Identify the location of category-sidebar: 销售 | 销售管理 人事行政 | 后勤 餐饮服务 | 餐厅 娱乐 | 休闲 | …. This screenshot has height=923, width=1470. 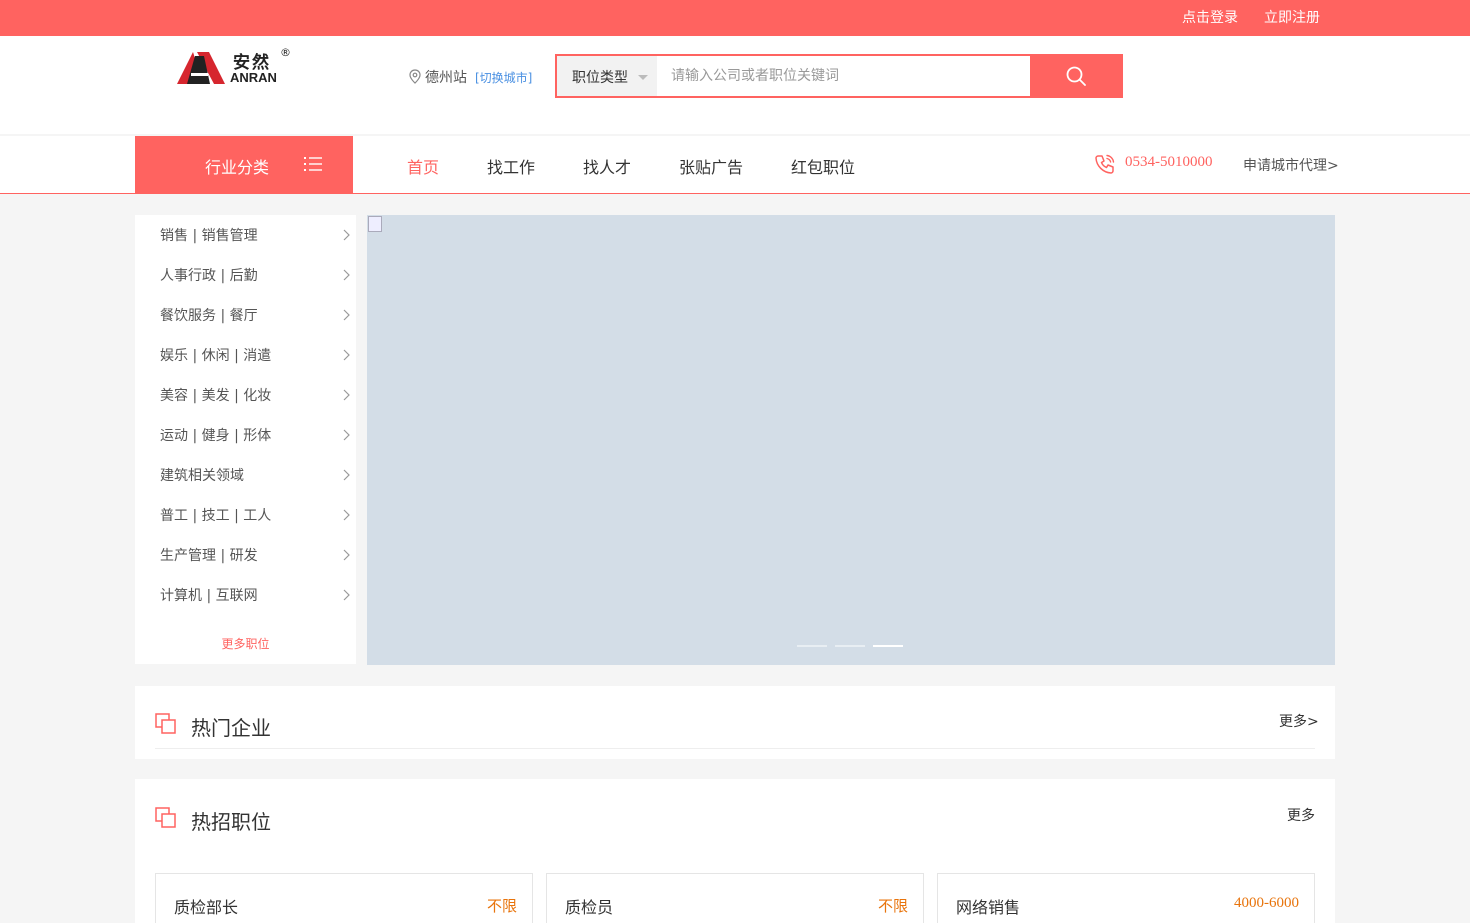
(245, 439).